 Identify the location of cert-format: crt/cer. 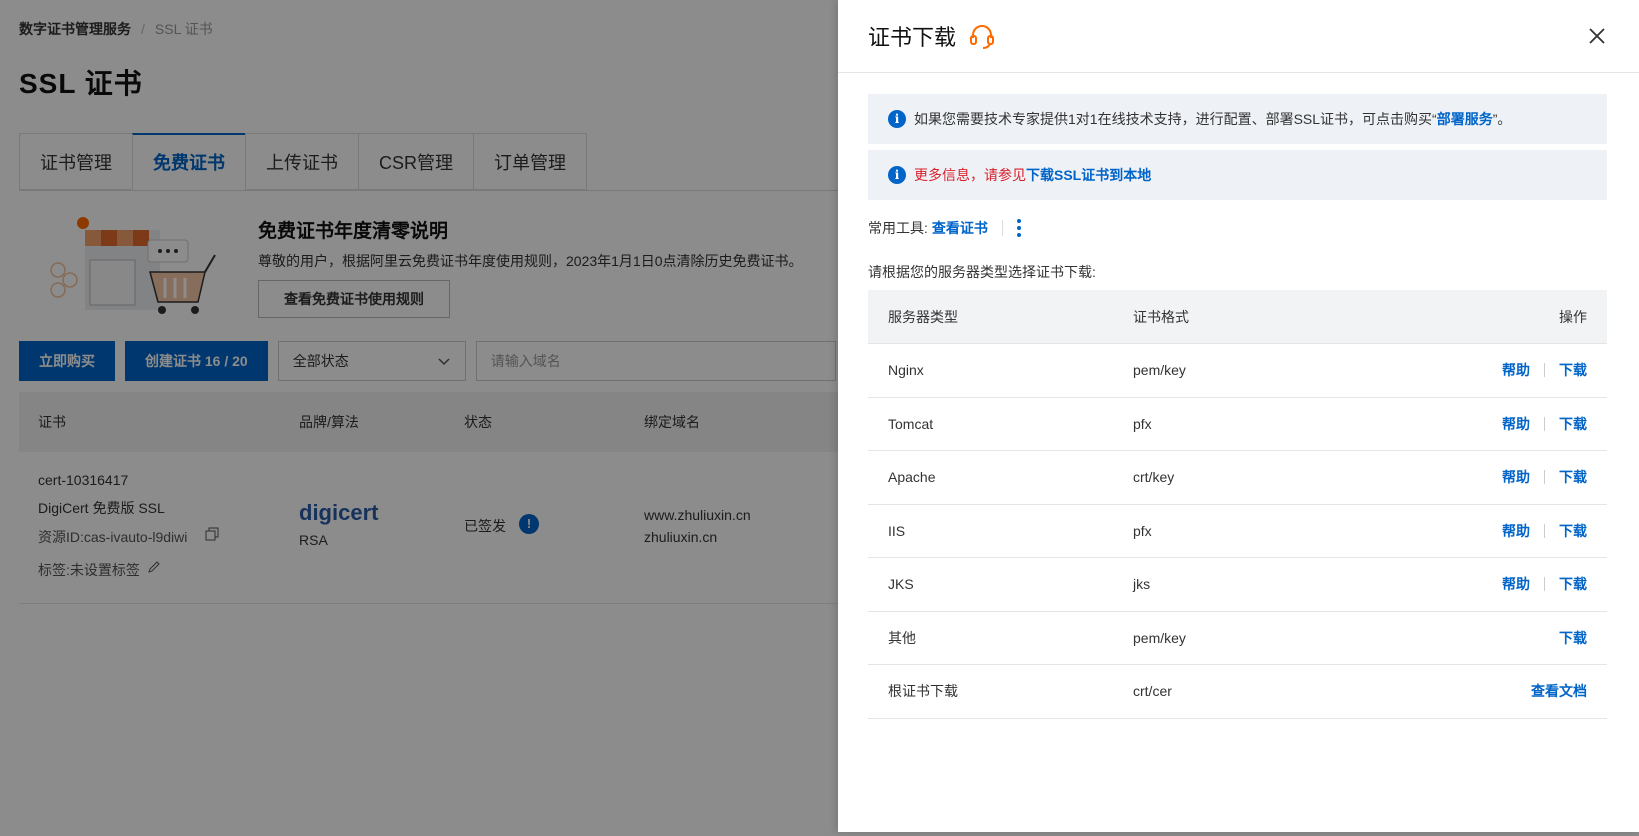
(1152, 691).